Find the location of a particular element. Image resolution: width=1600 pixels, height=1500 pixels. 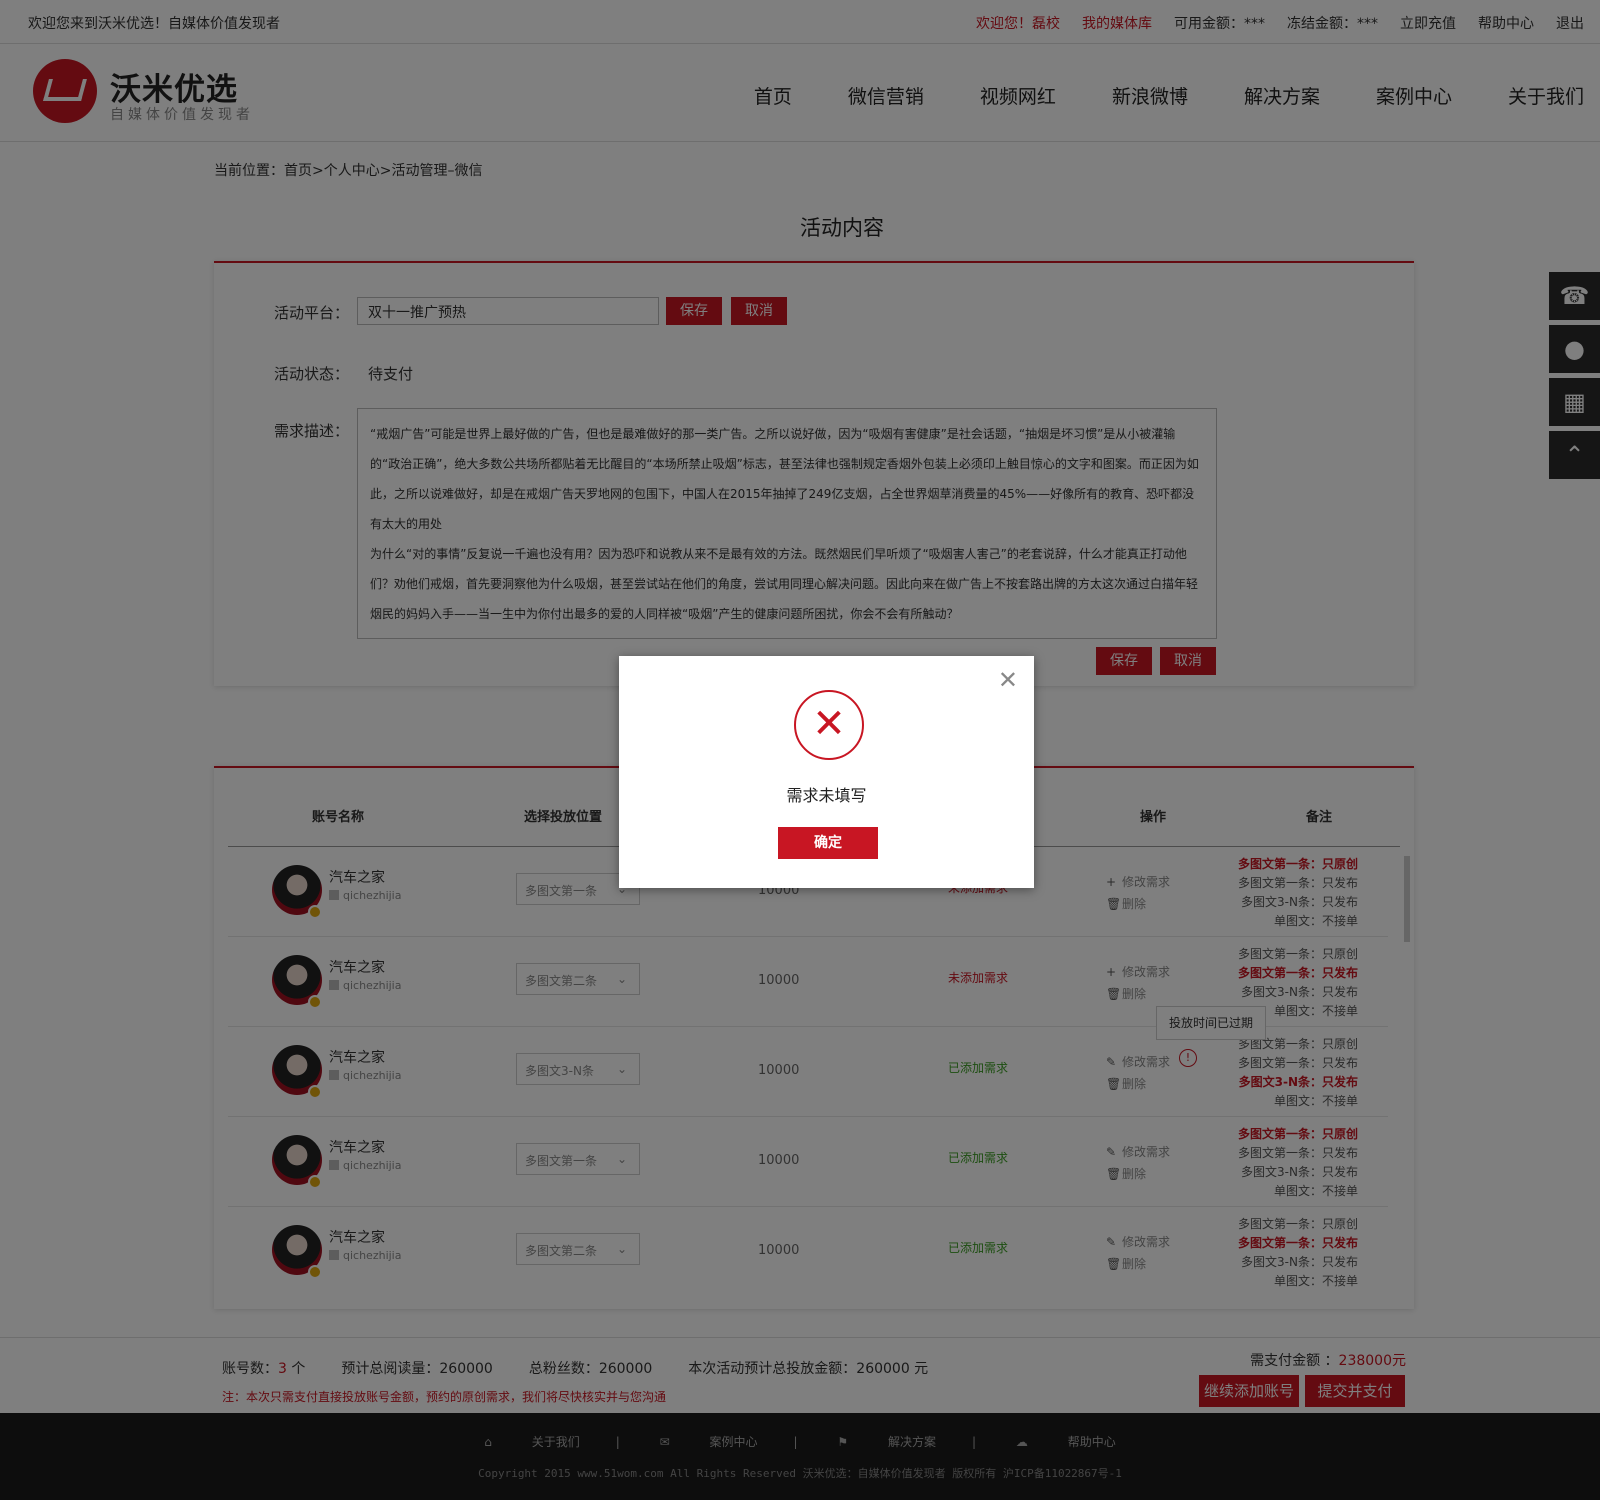

error-dialog: ✕ ✕ 需求未填写 确定 is located at coordinates (826, 772).